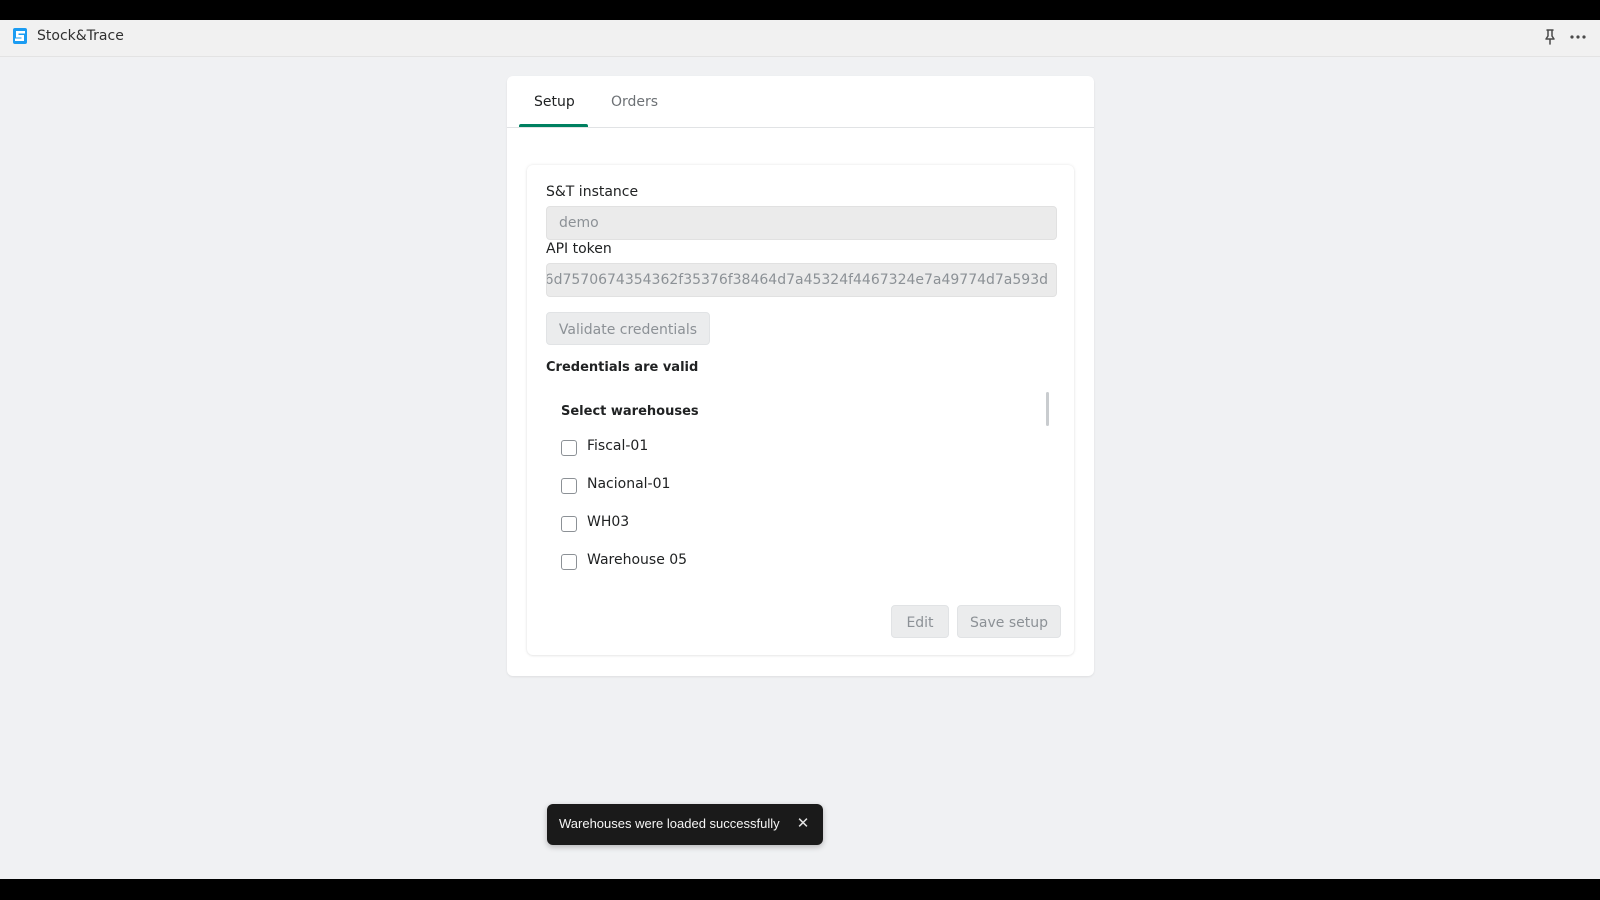  What do you see at coordinates (629, 484) in the screenshot?
I see `warehouse-label: Nacional-01` at bounding box center [629, 484].